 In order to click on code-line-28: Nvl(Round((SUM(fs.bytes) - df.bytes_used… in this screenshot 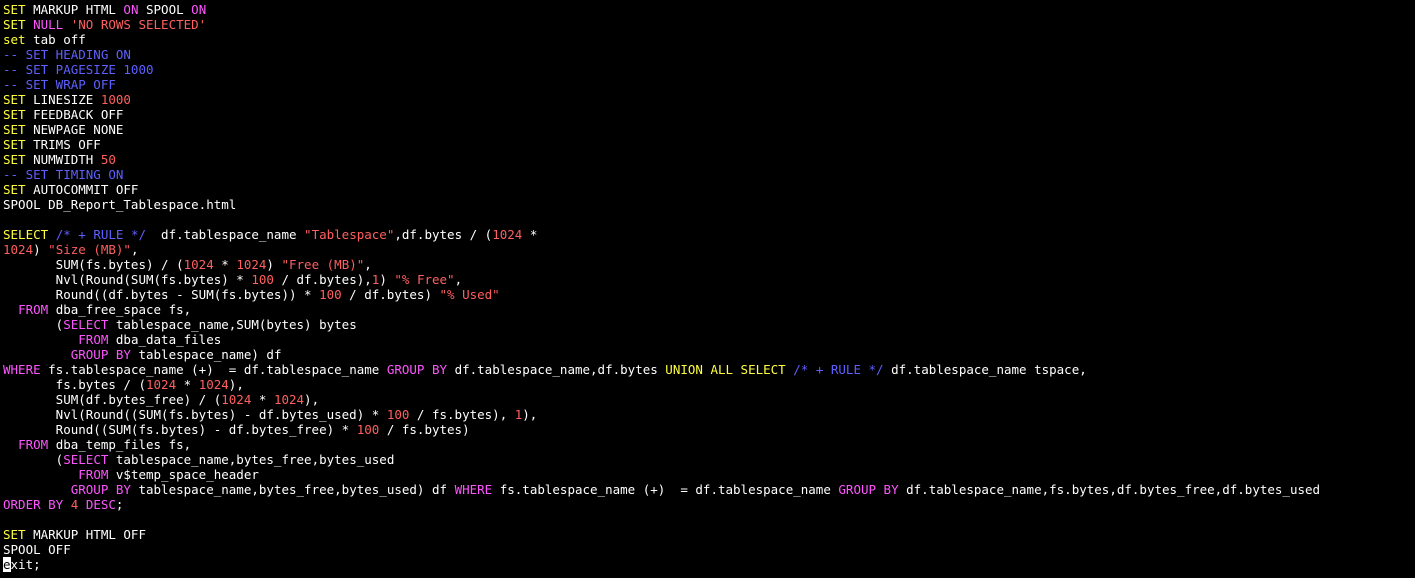, I will do `click(709, 414)`.